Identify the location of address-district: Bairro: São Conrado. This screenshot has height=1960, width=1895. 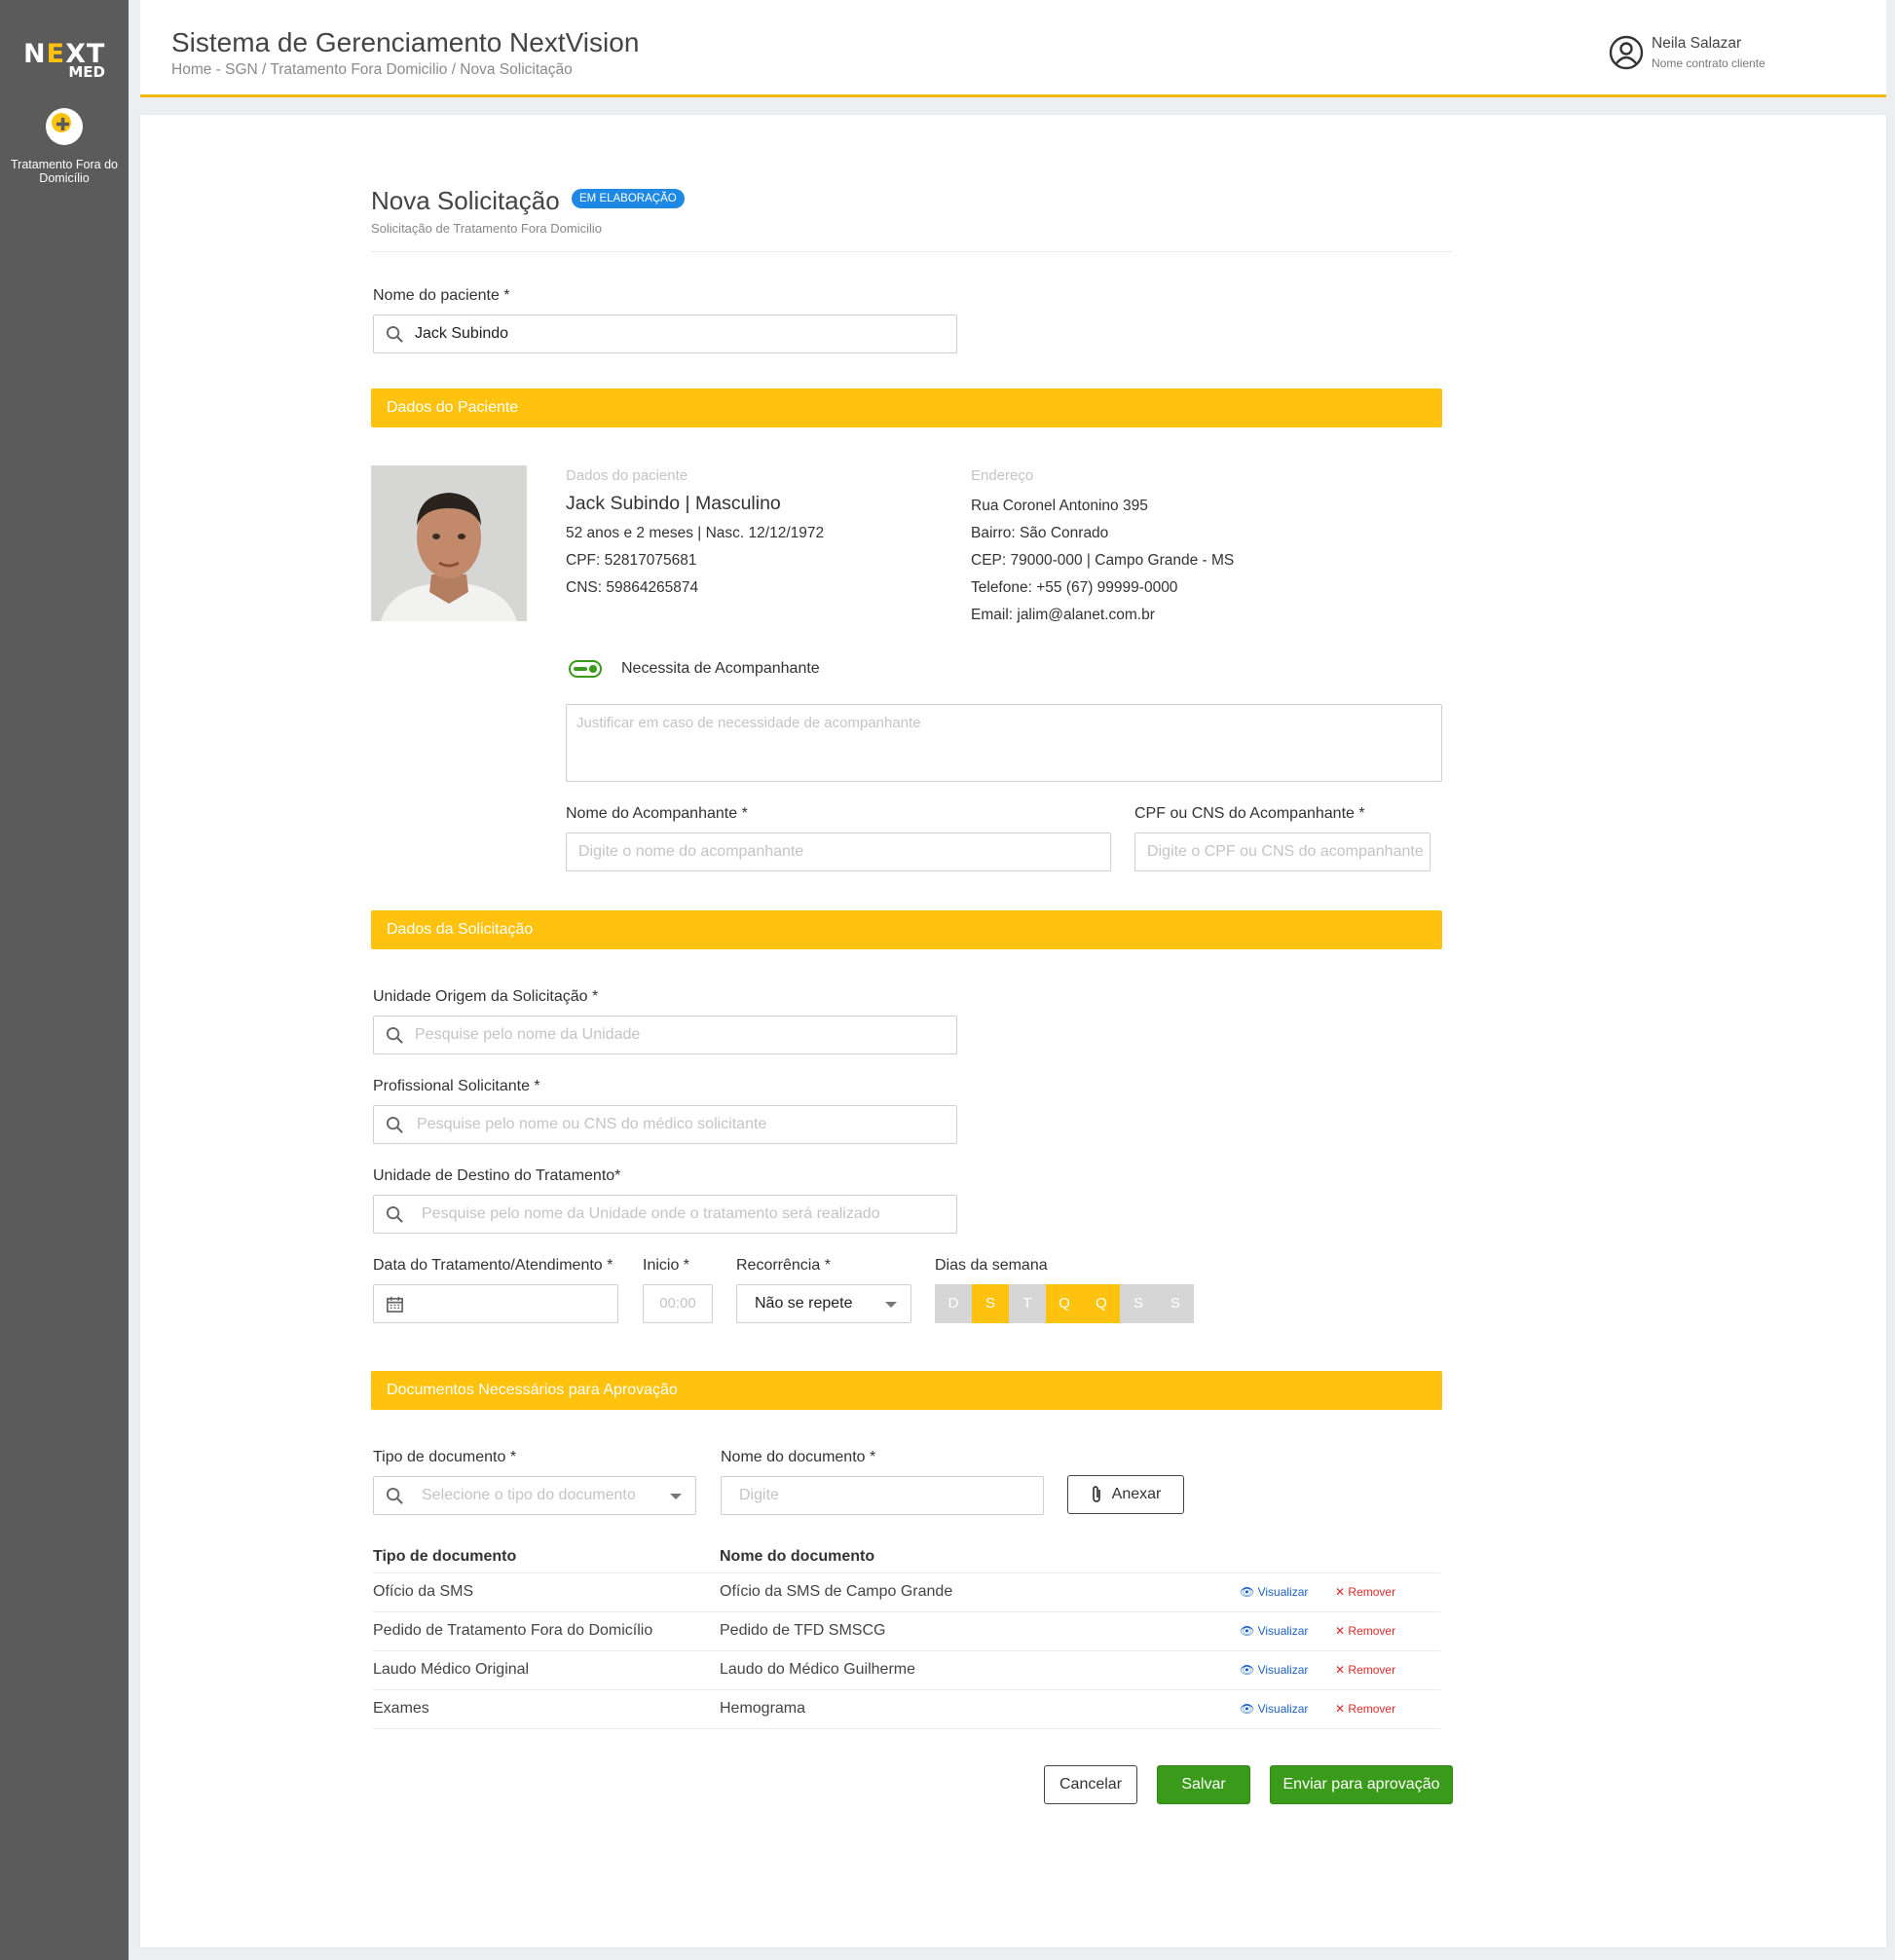
(1040, 533).